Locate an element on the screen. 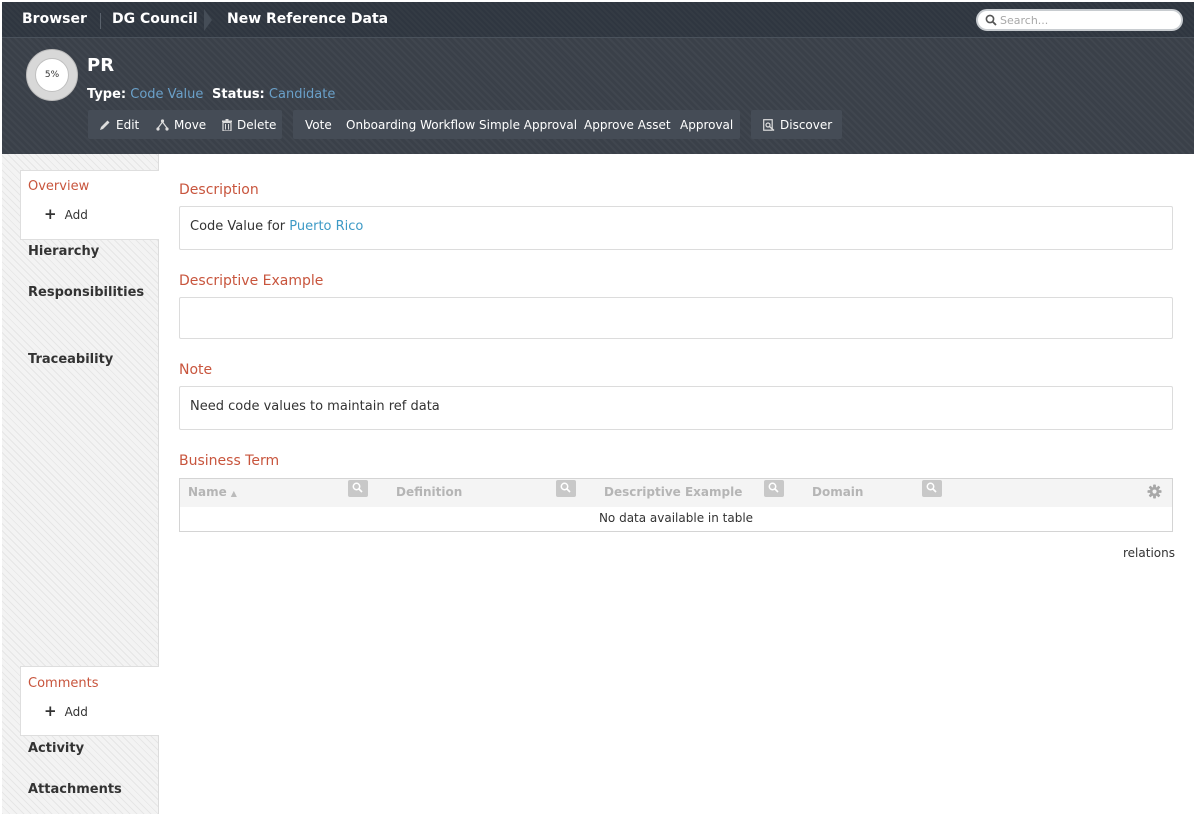 The image size is (1197, 814). relations-link: relations is located at coordinates (1149, 553).